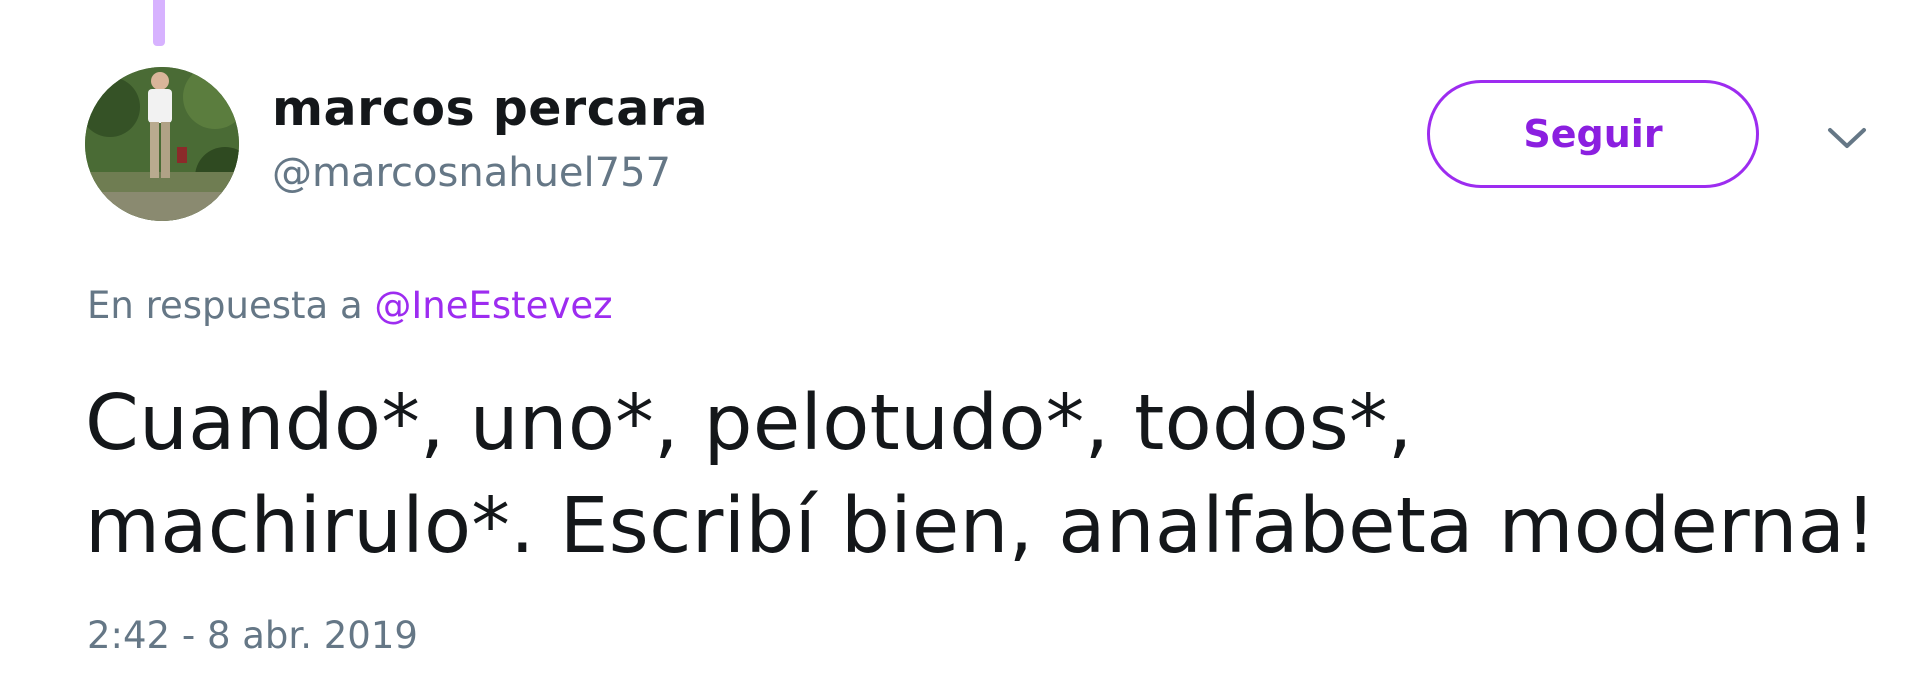  Describe the element at coordinates (159, 23) in the screenshot. I see `thread-connector-line` at that location.